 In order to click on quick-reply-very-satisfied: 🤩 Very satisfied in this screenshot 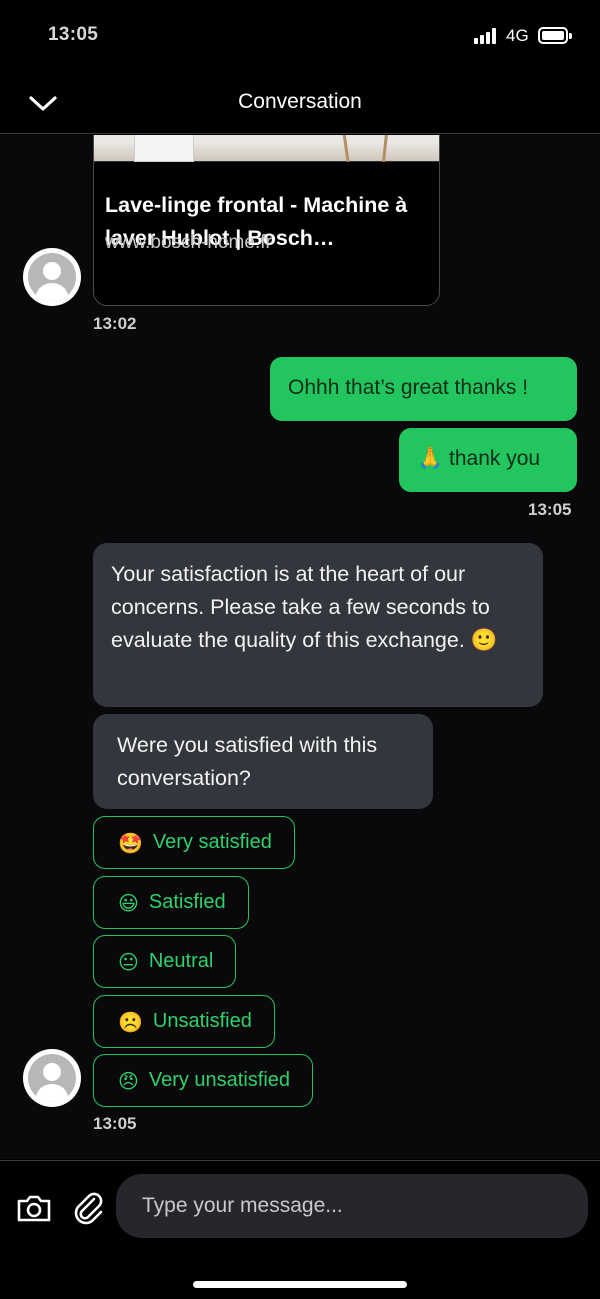, I will do `click(194, 842)`.